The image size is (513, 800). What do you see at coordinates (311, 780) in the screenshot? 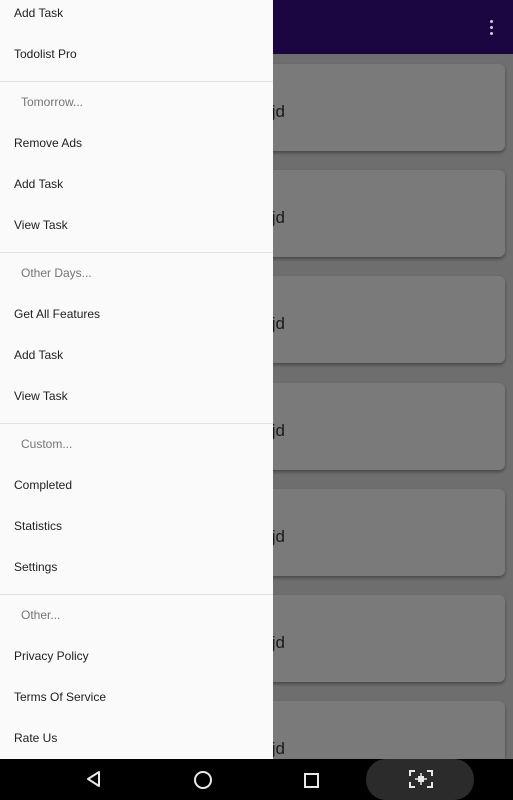
I see `recents-square-icon` at bounding box center [311, 780].